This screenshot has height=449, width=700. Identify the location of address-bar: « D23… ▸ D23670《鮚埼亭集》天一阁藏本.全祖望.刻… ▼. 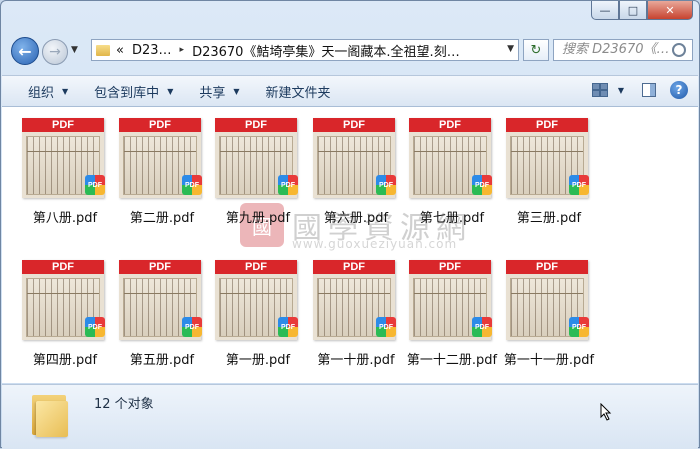
(305, 50).